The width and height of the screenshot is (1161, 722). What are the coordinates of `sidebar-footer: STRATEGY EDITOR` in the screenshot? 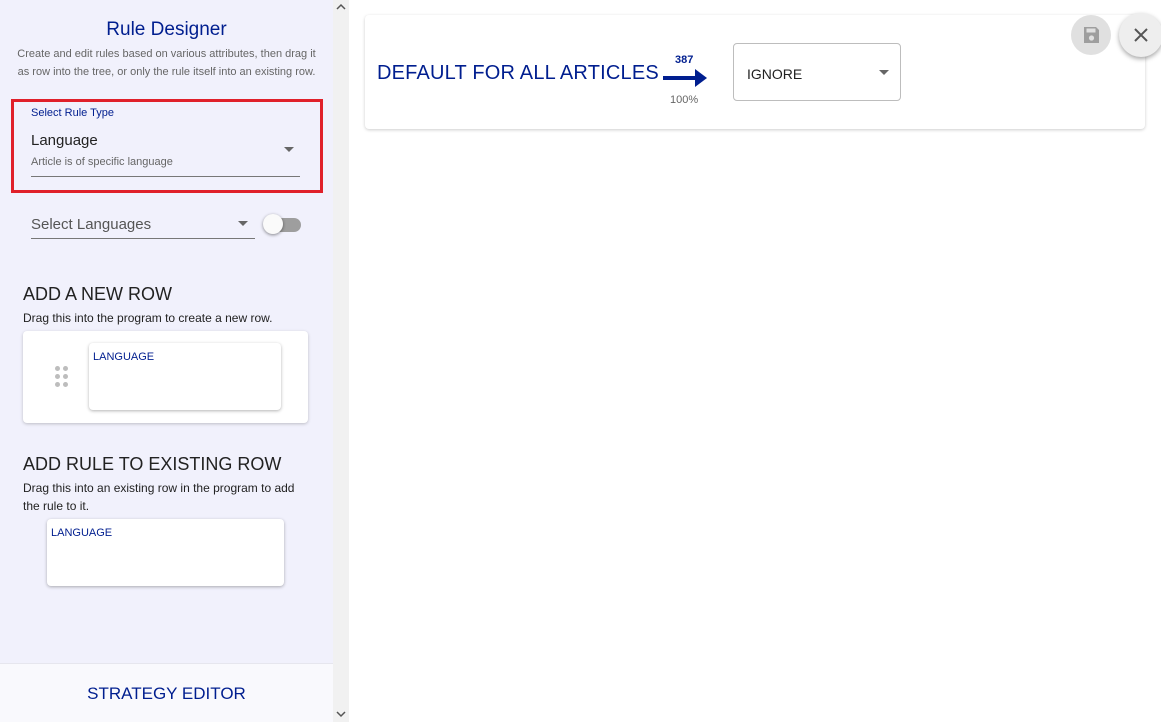 It's located at (166, 692).